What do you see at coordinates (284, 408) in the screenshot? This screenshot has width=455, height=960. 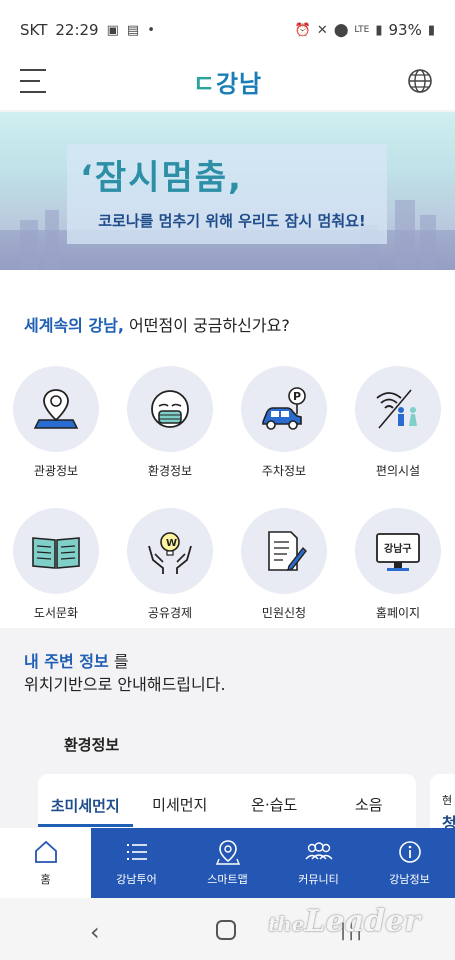 I see `car-parking-icon: P` at bounding box center [284, 408].